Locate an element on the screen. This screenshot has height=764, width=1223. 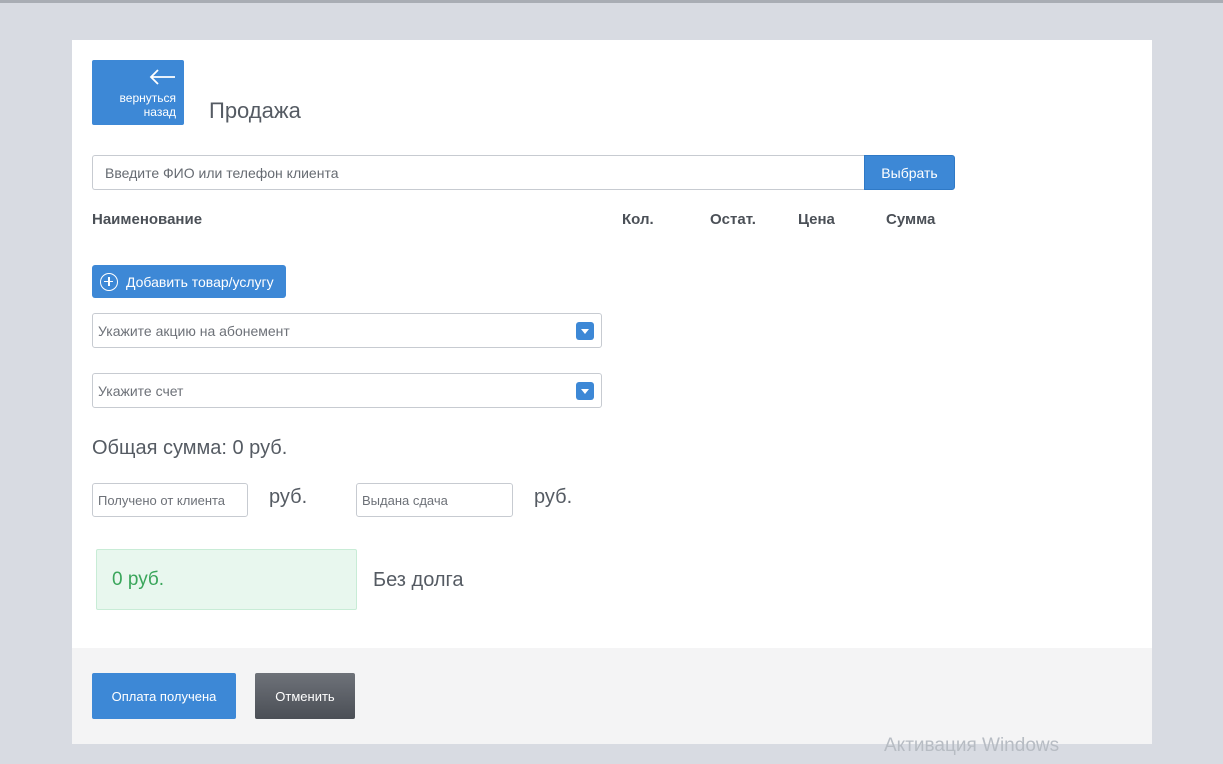
account-select-placeholder: Укажите счет is located at coordinates (141, 390).